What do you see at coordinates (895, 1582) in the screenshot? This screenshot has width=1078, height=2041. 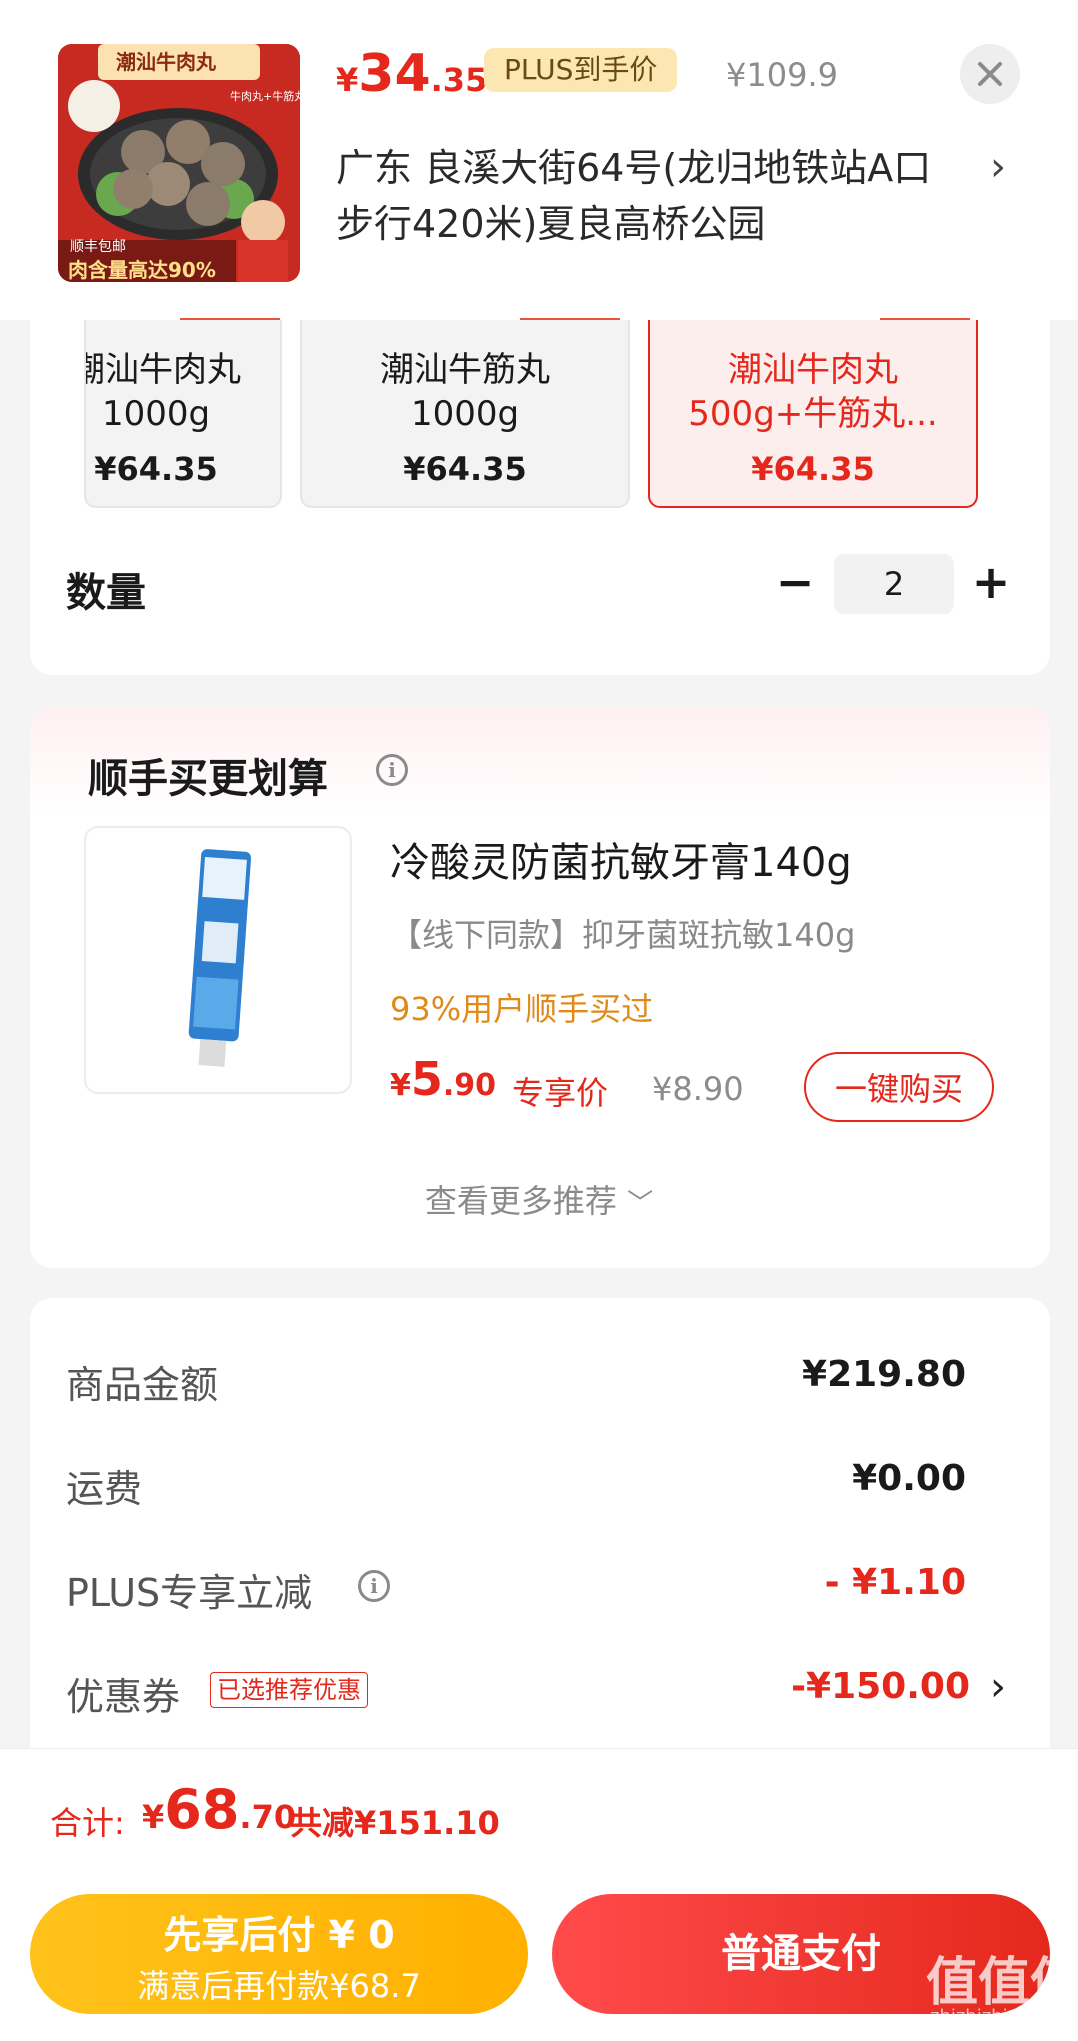 I see `plus-discount-value: - ¥1.10` at bounding box center [895, 1582].